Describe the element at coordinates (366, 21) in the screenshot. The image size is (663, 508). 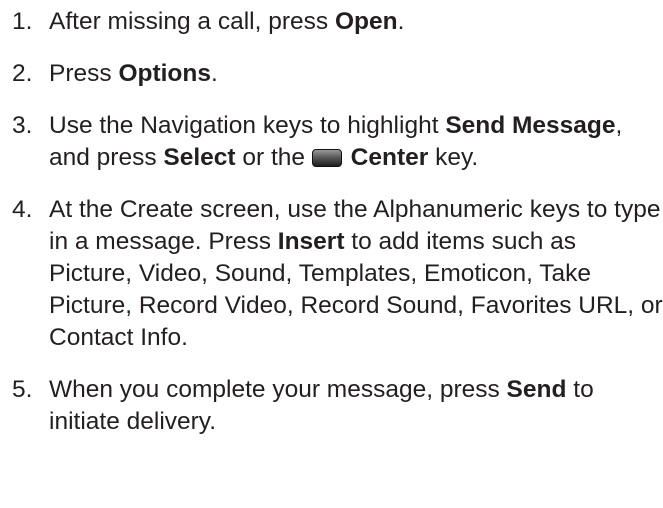
I see `open-key-label: Open` at that location.